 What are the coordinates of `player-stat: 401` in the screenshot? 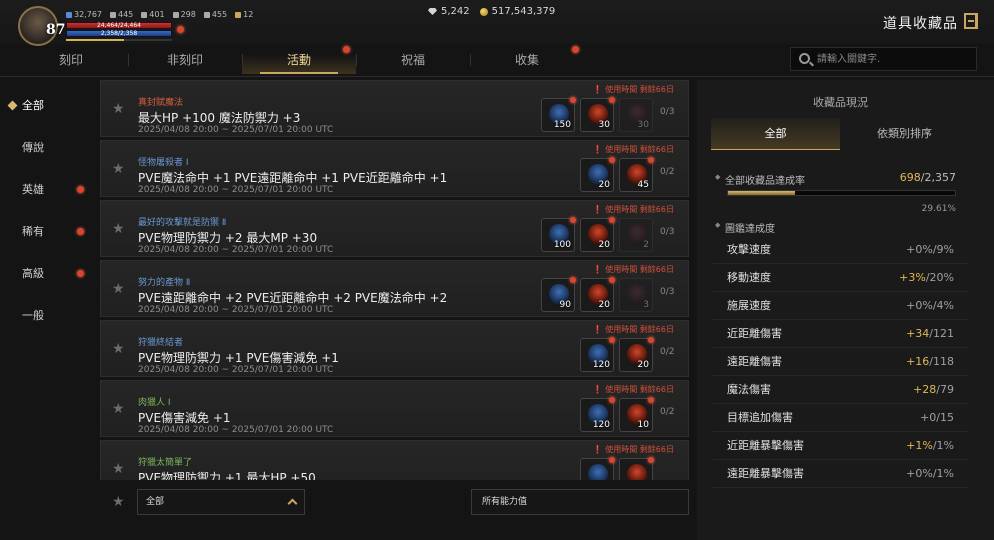 It's located at (153, 14).